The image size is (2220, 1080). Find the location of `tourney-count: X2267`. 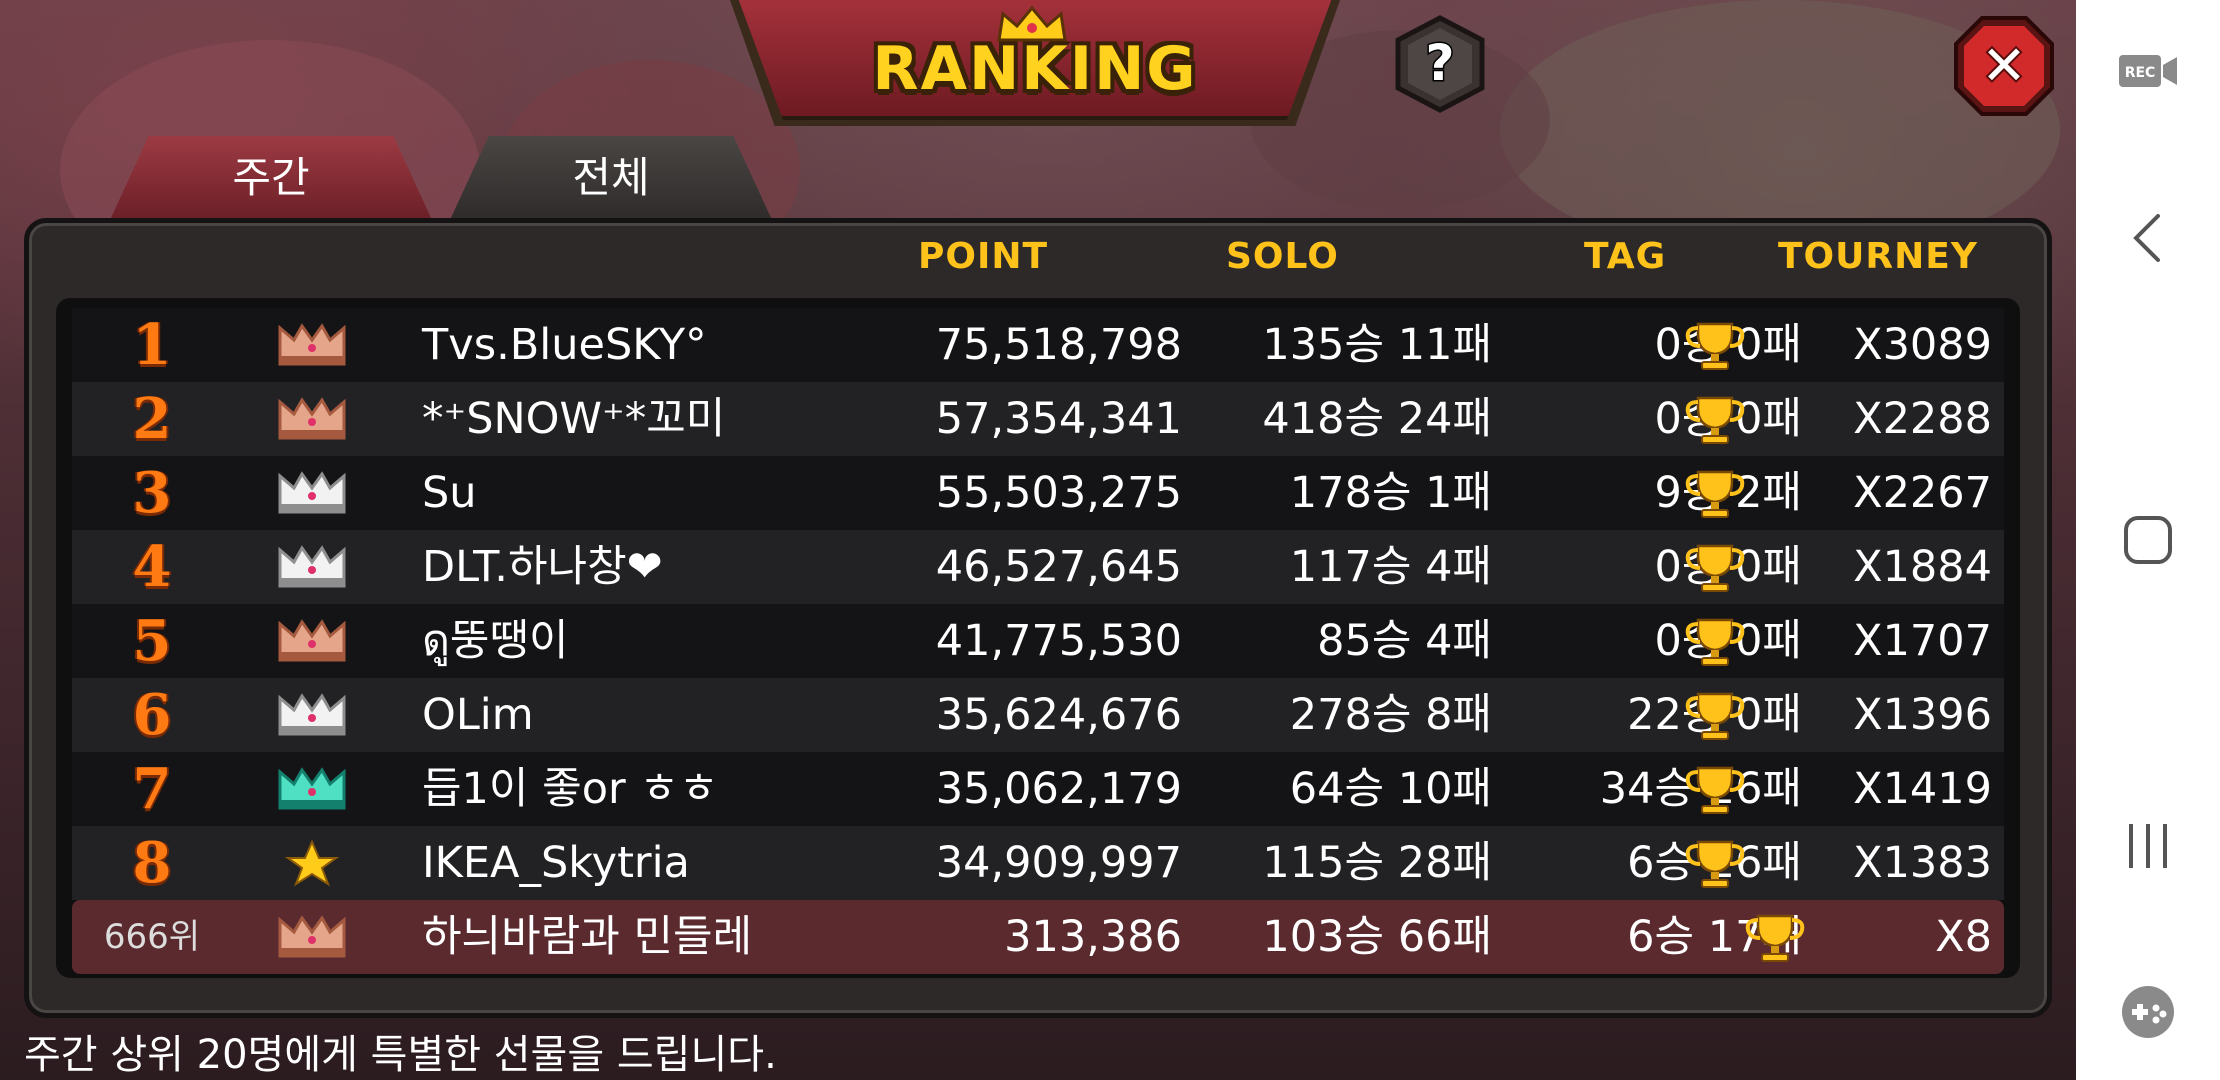

tourney-count: X2267 is located at coordinates (1922, 493).